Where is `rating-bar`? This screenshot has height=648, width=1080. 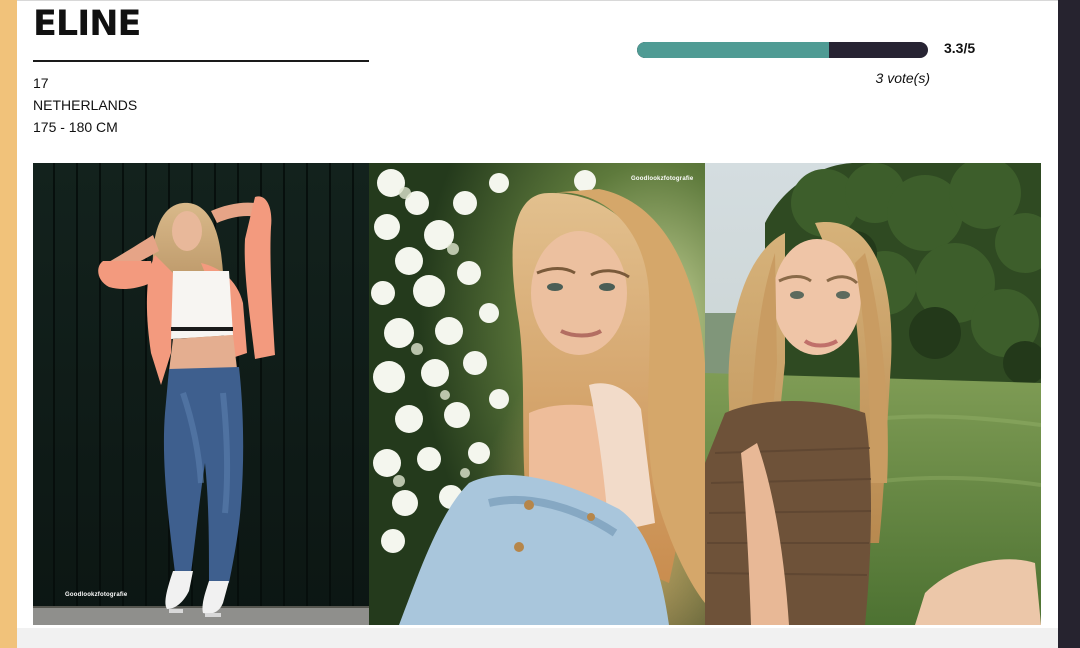
rating-bar is located at coordinates (782, 50).